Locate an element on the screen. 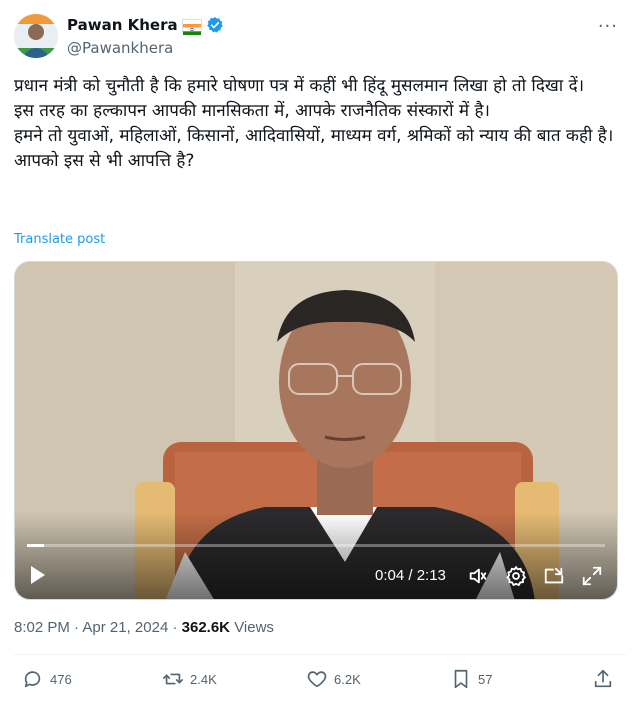  translate-post-link: Translate post is located at coordinates (59, 239).